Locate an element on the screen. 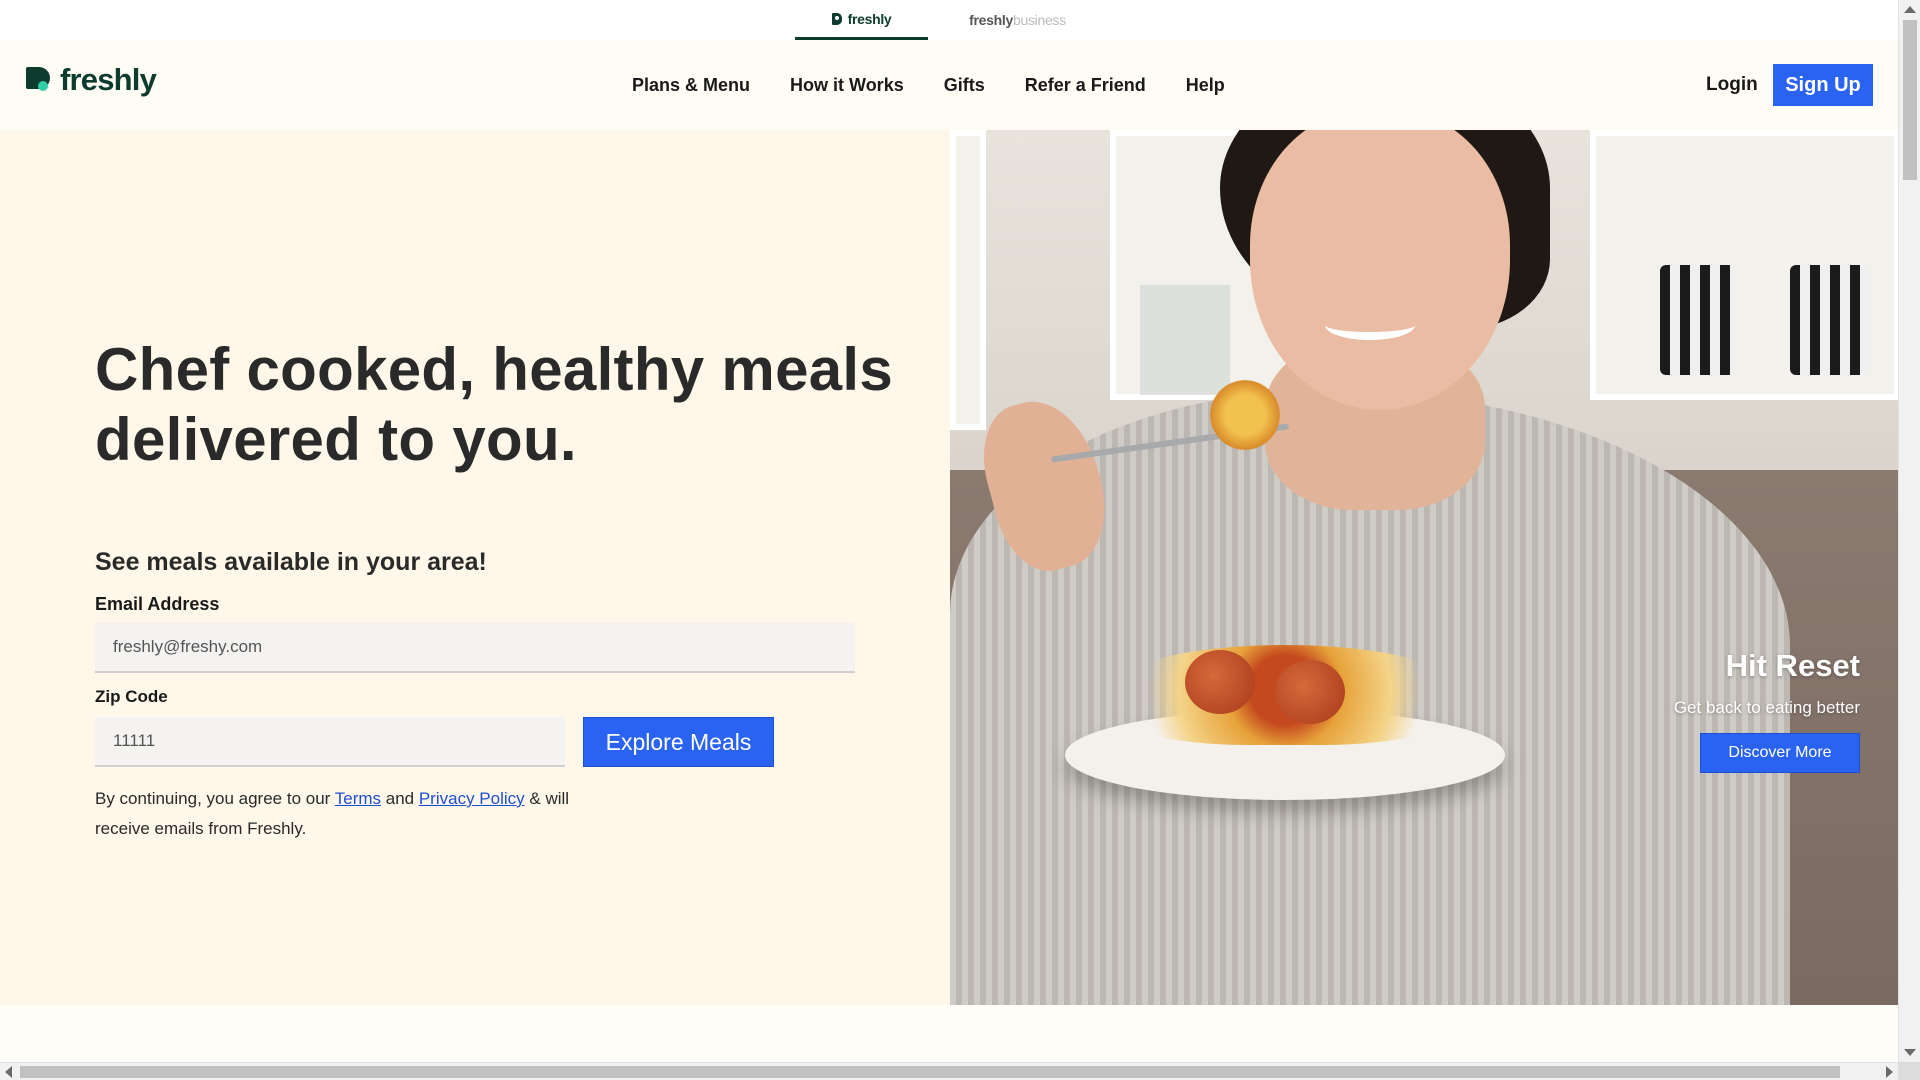 This screenshot has width=1920, height=1080. face is located at coordinates (1380, 270).